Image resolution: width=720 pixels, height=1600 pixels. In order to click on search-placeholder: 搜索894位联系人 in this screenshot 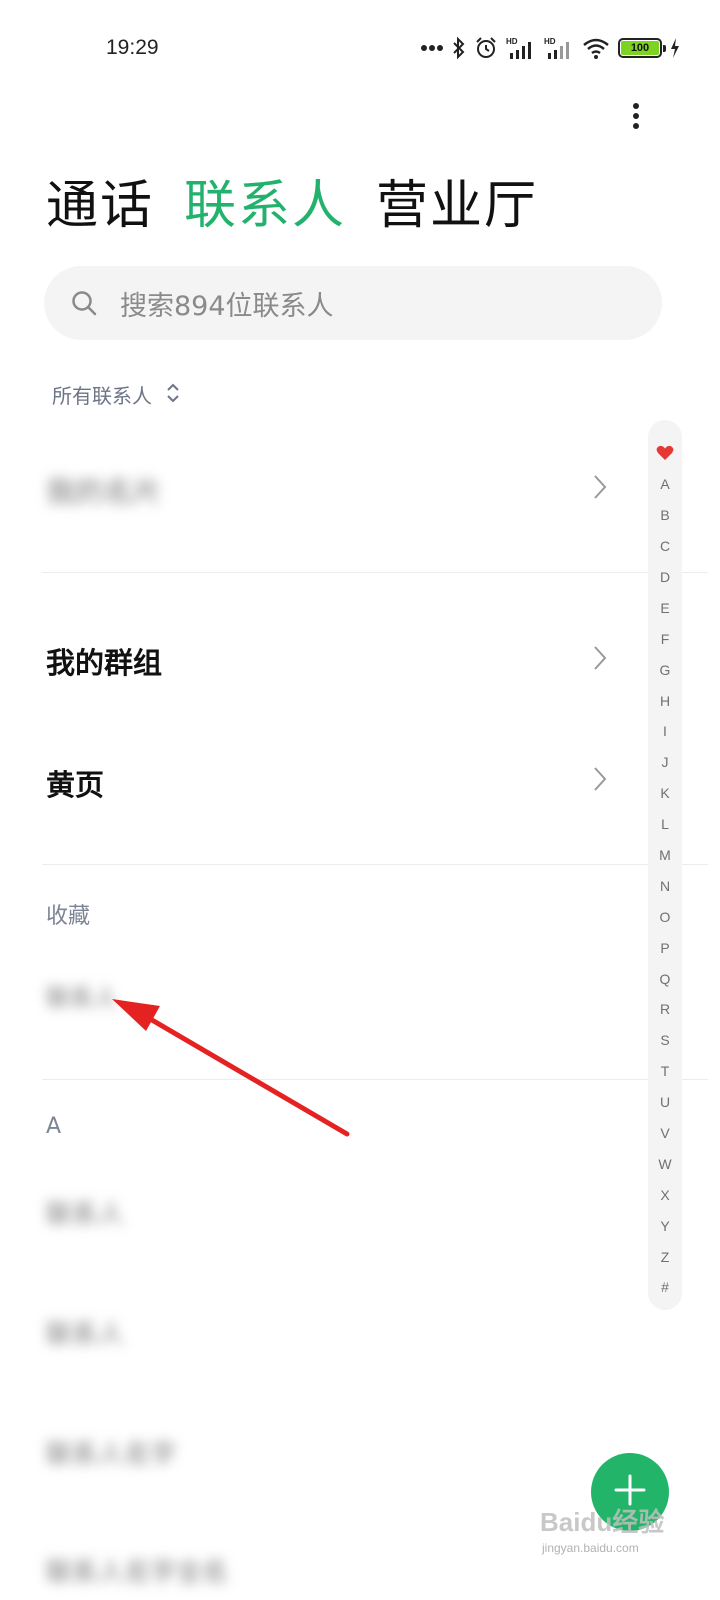, I will do `click(227, 306)`.